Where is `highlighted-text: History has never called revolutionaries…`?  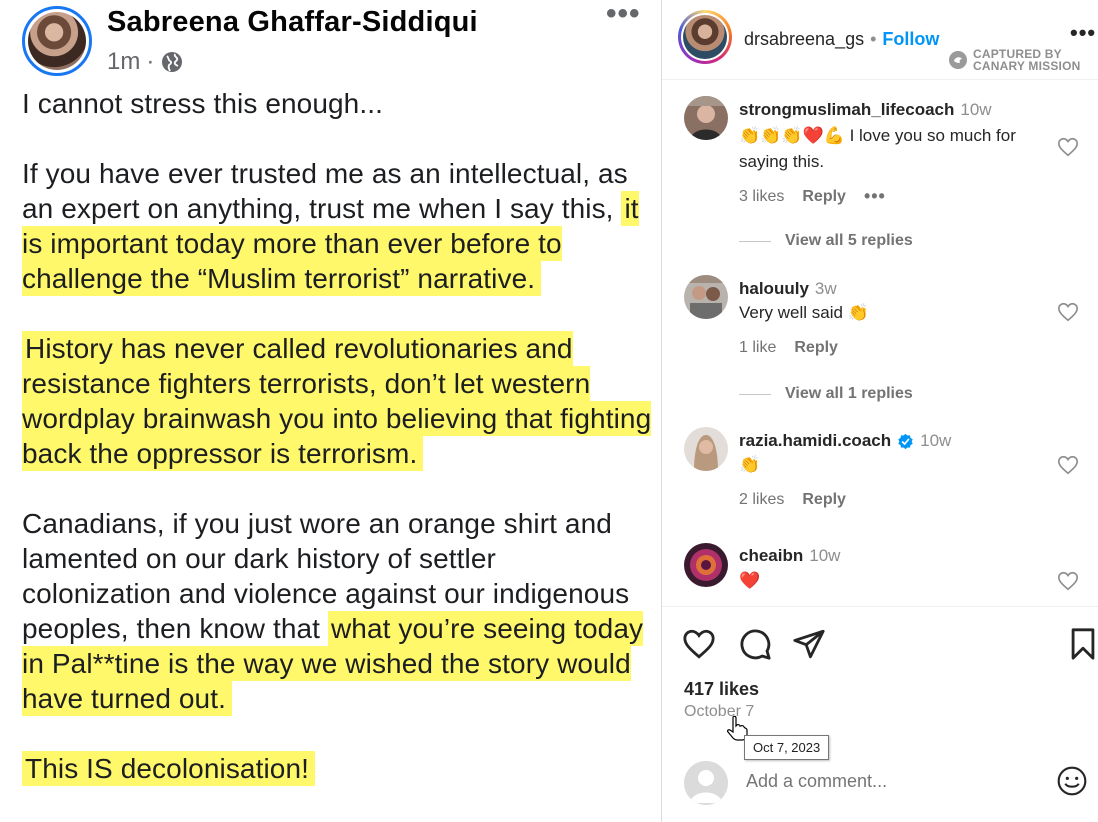 highlighted-text: History has never called revolutionaries… is located at coordinates (337, 401).